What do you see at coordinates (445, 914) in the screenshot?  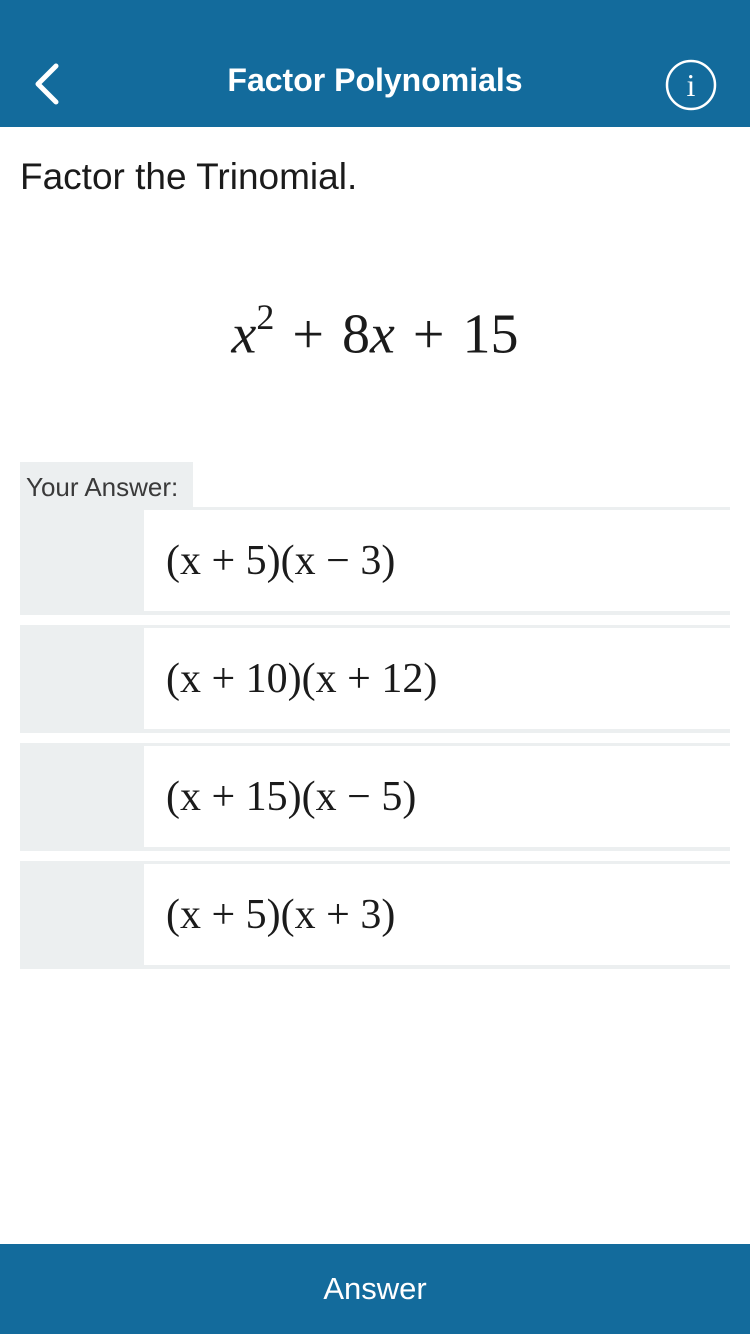 I see `option-label: (x + 5)(x + 3)` at bounding box center [445, 914].